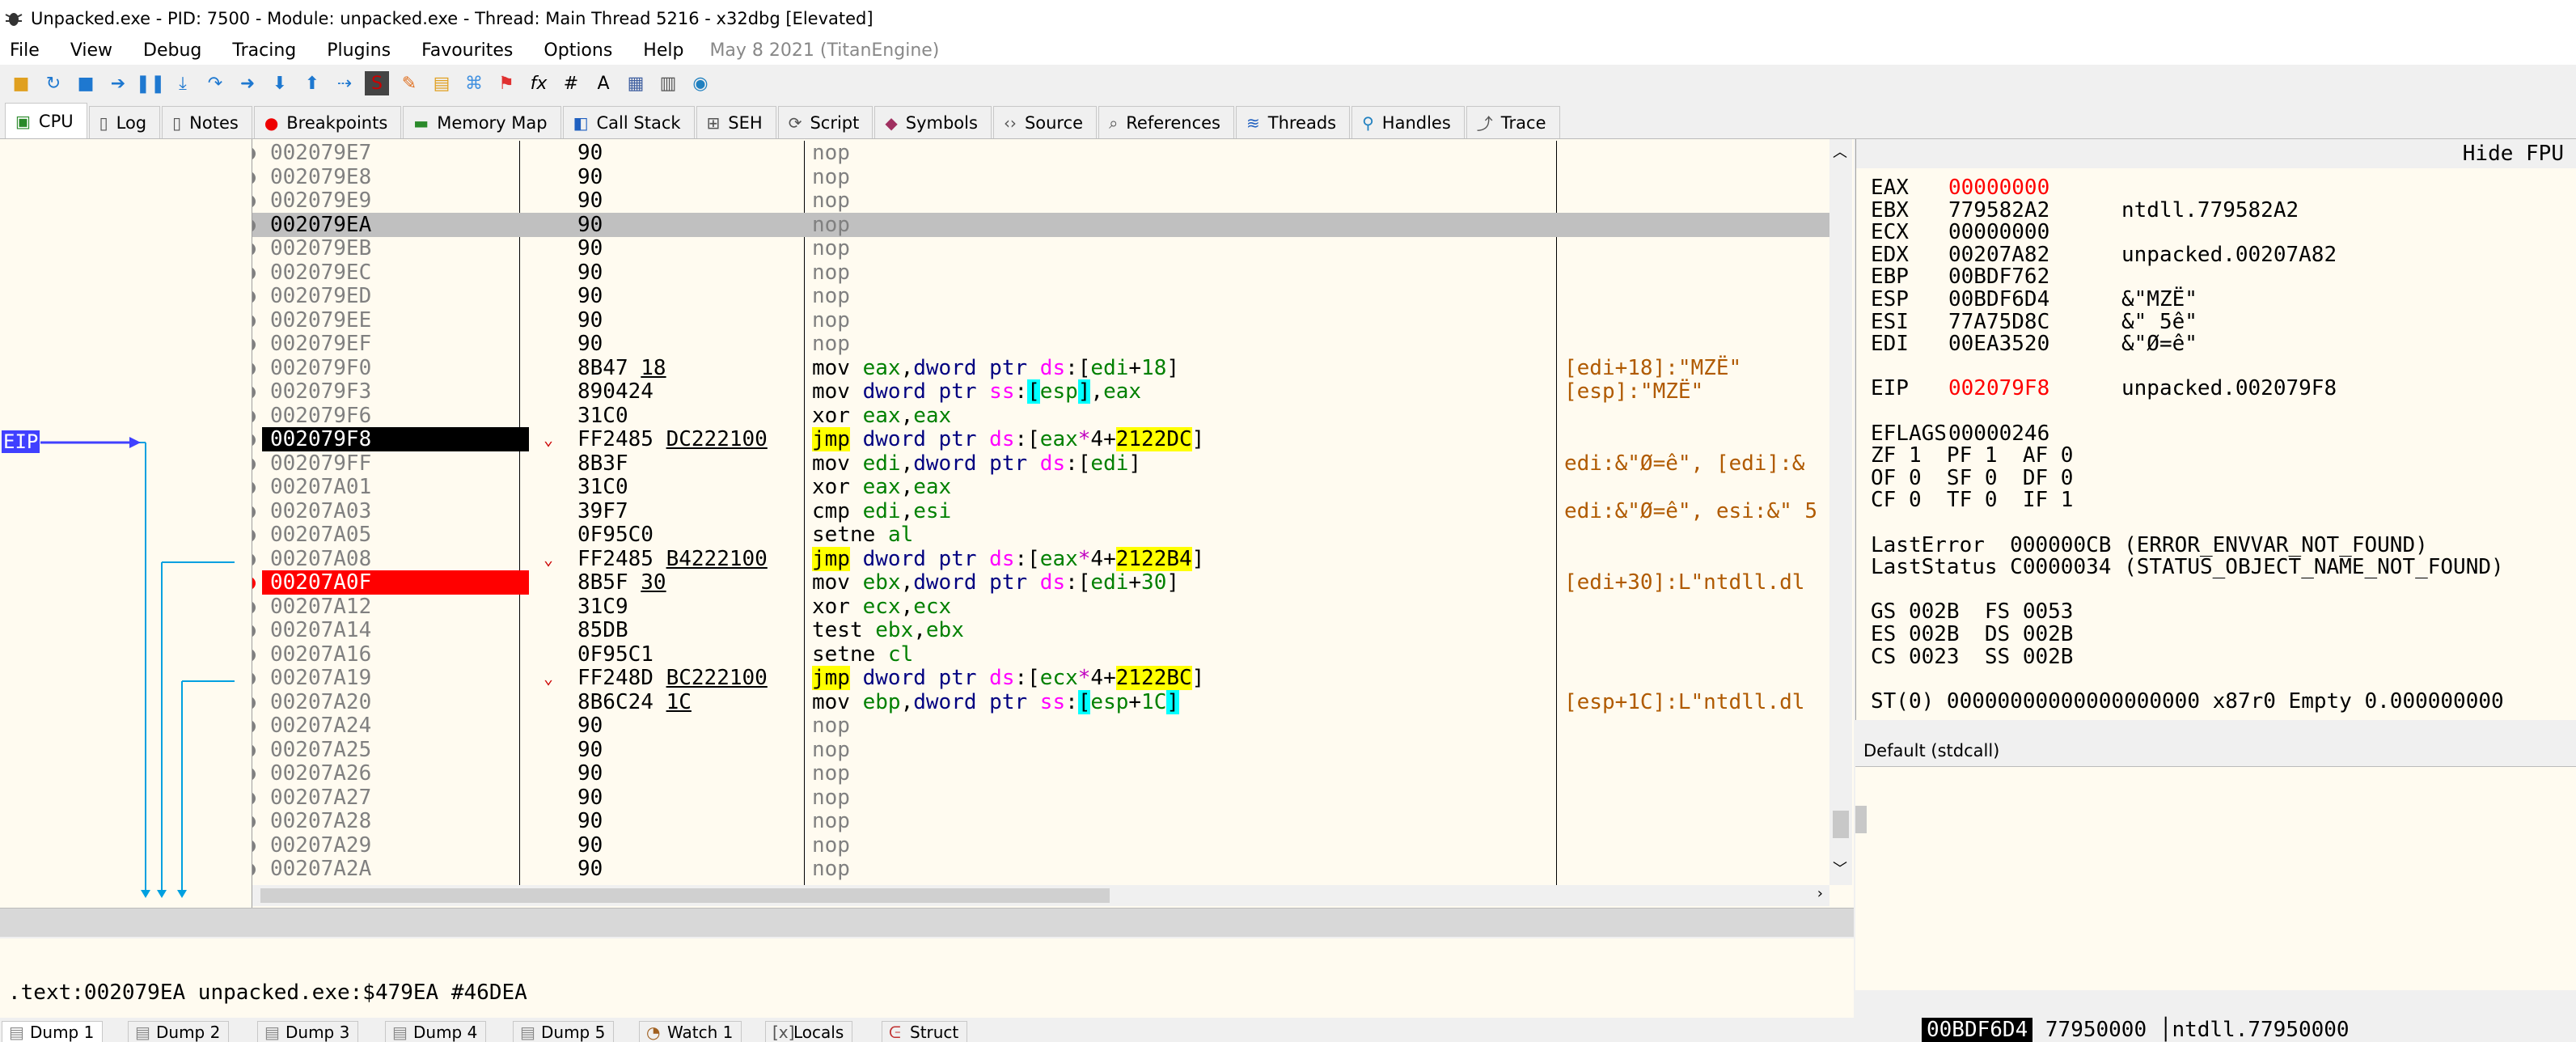 The image size is (2576, 1042). I want to click on hide-fpu-button: Hide FPU, so click(2216, 153).